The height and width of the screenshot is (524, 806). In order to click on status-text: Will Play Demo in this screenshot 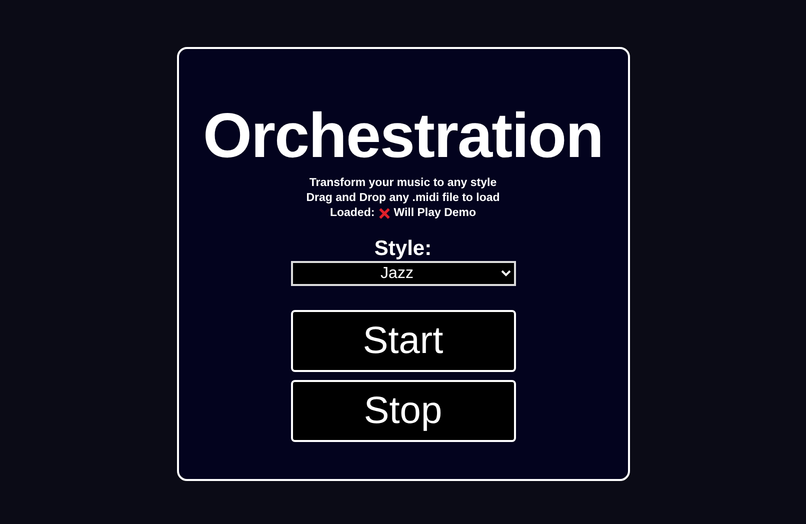, I will do `click(435, 213)`.